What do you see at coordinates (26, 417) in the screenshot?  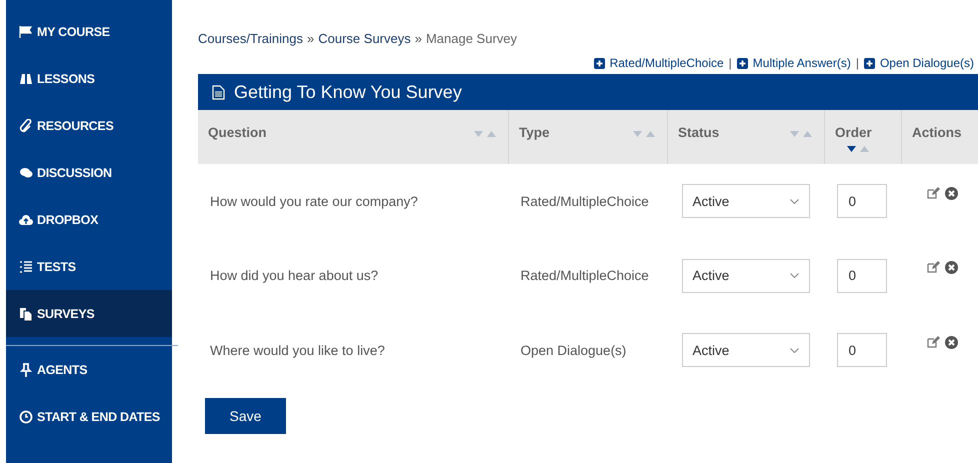 I see `clock-icon` at bounding box center [26, 417].